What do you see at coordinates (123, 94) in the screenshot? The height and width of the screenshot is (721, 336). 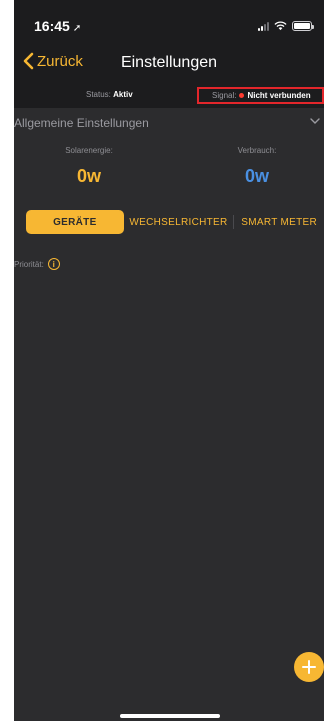 I see `device-status-value: Aktiv` at bounding box center [123, 94].